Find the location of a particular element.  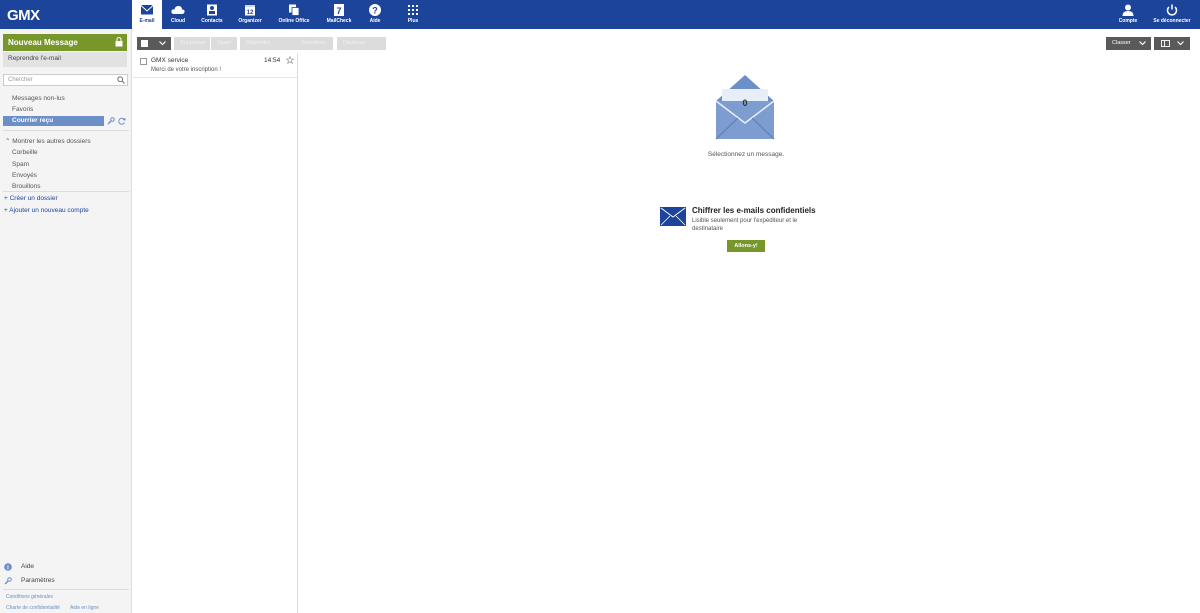

nav-account-label: Compte is located at coordinates (1128, 21).